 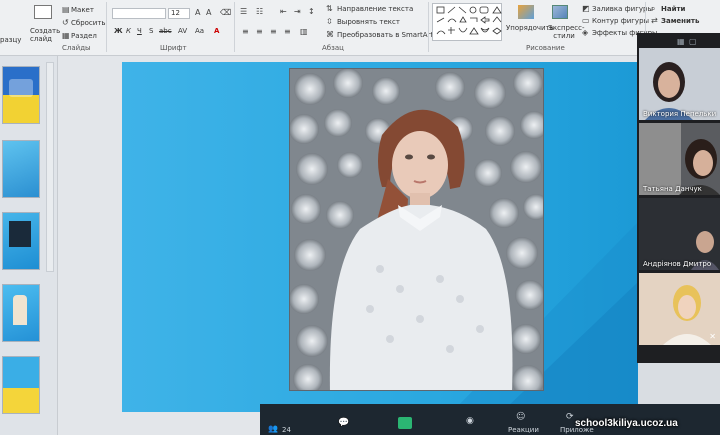 I want to click on layout-button: Макет, so click(x=82, y=10).